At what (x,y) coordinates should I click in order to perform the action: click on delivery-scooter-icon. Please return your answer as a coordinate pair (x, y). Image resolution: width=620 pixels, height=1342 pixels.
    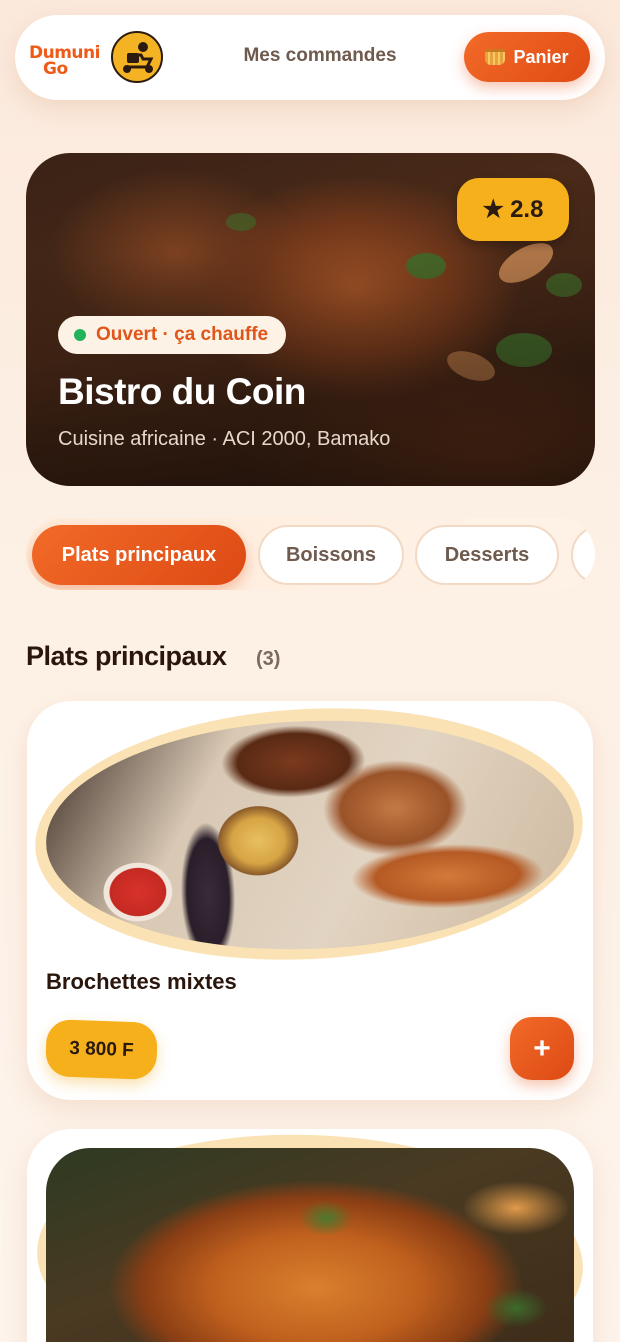
    Looking at the image, I should click on (137, 57).